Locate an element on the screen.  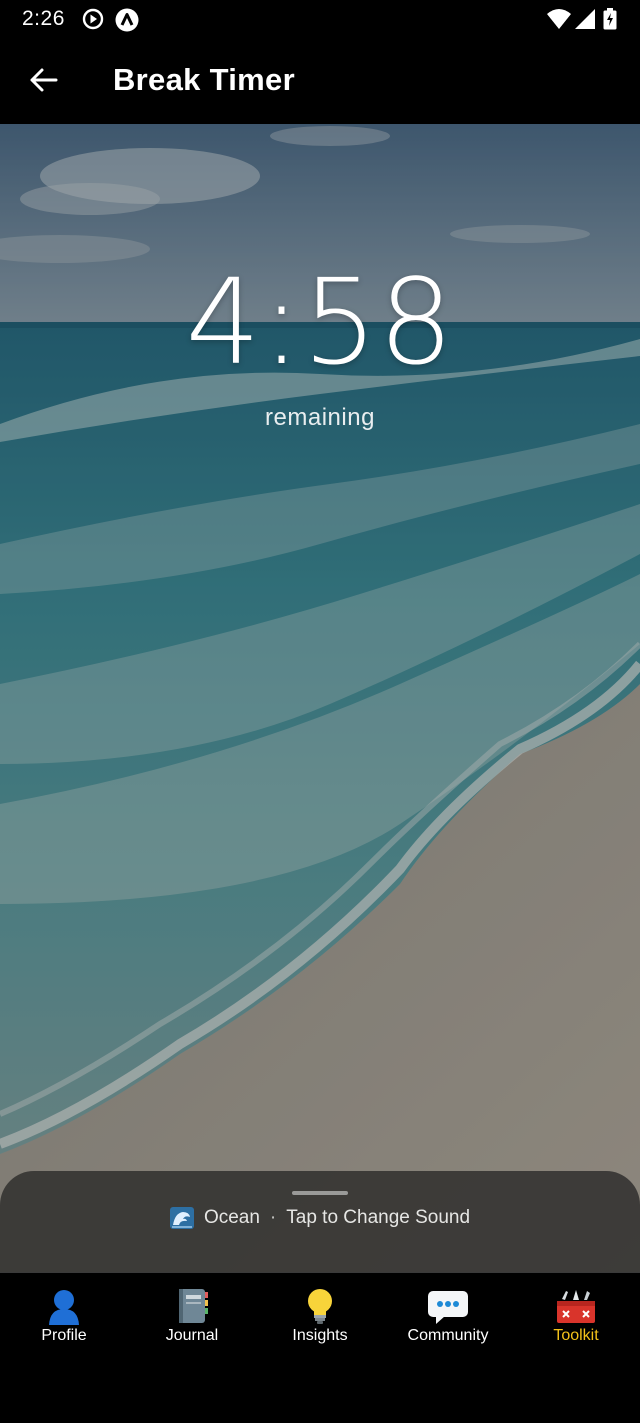
battery-charging-icon is located at coordinates (610, 19).